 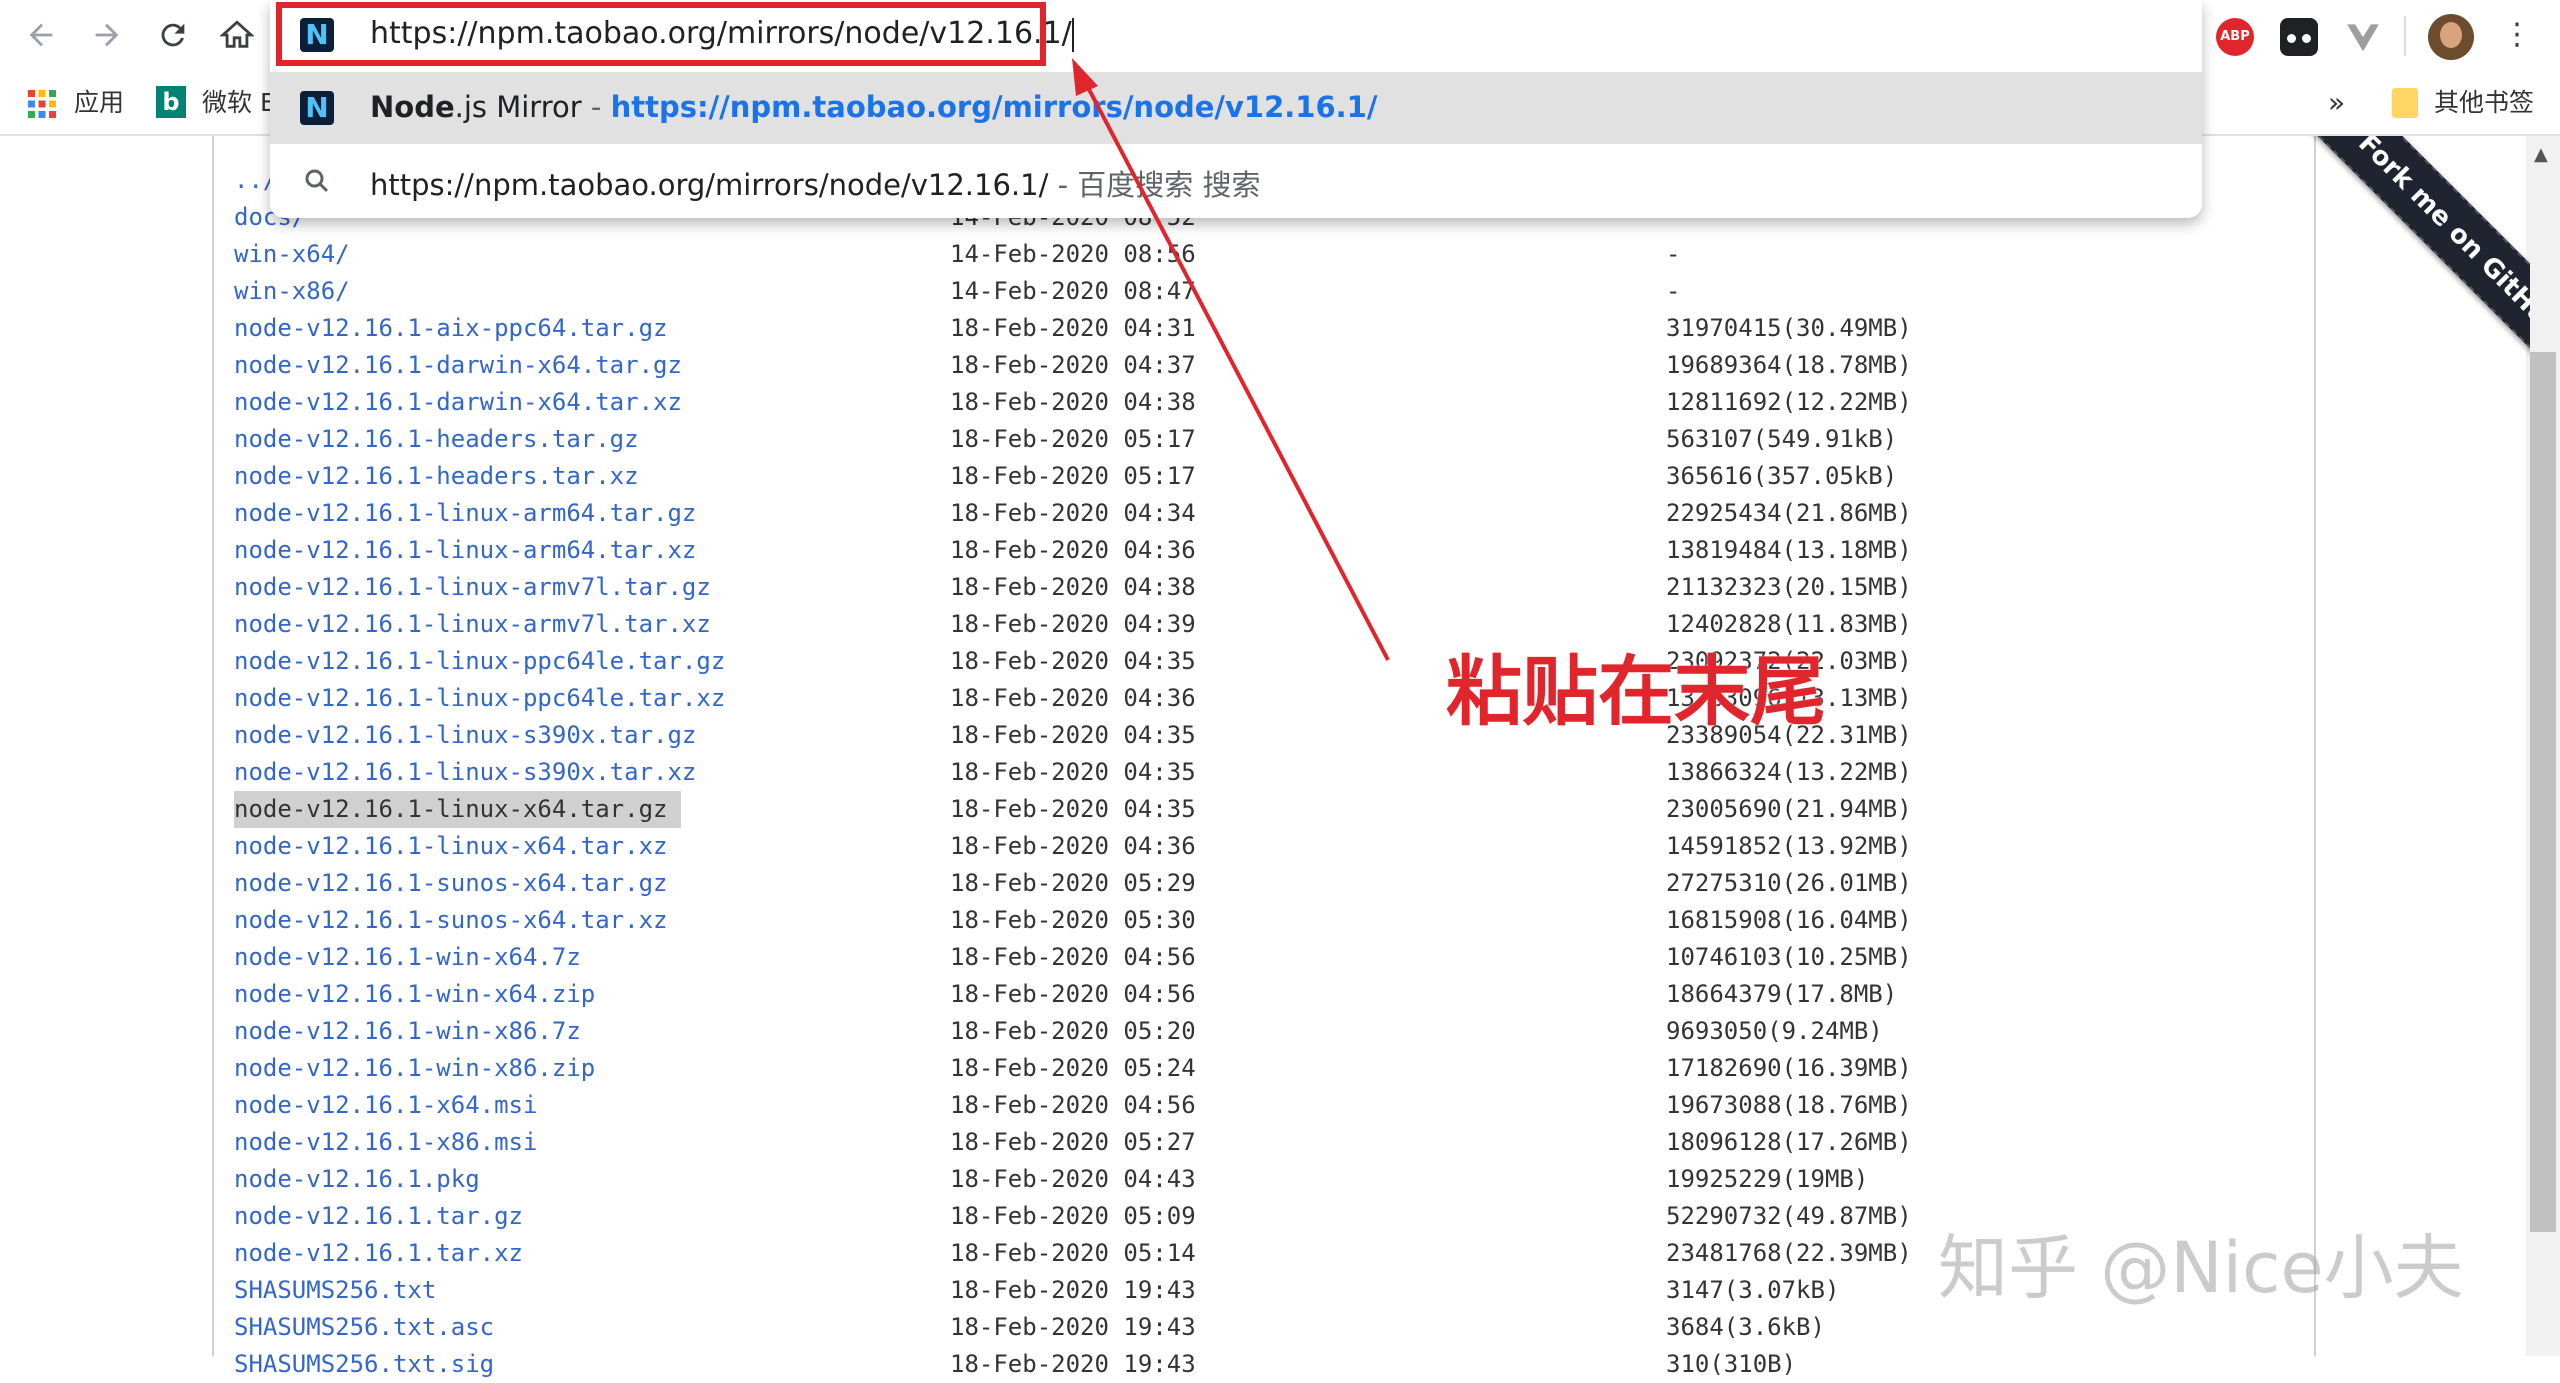 I want to click on adblock-plus-icon: ABP, so click(x=2235, y=37).